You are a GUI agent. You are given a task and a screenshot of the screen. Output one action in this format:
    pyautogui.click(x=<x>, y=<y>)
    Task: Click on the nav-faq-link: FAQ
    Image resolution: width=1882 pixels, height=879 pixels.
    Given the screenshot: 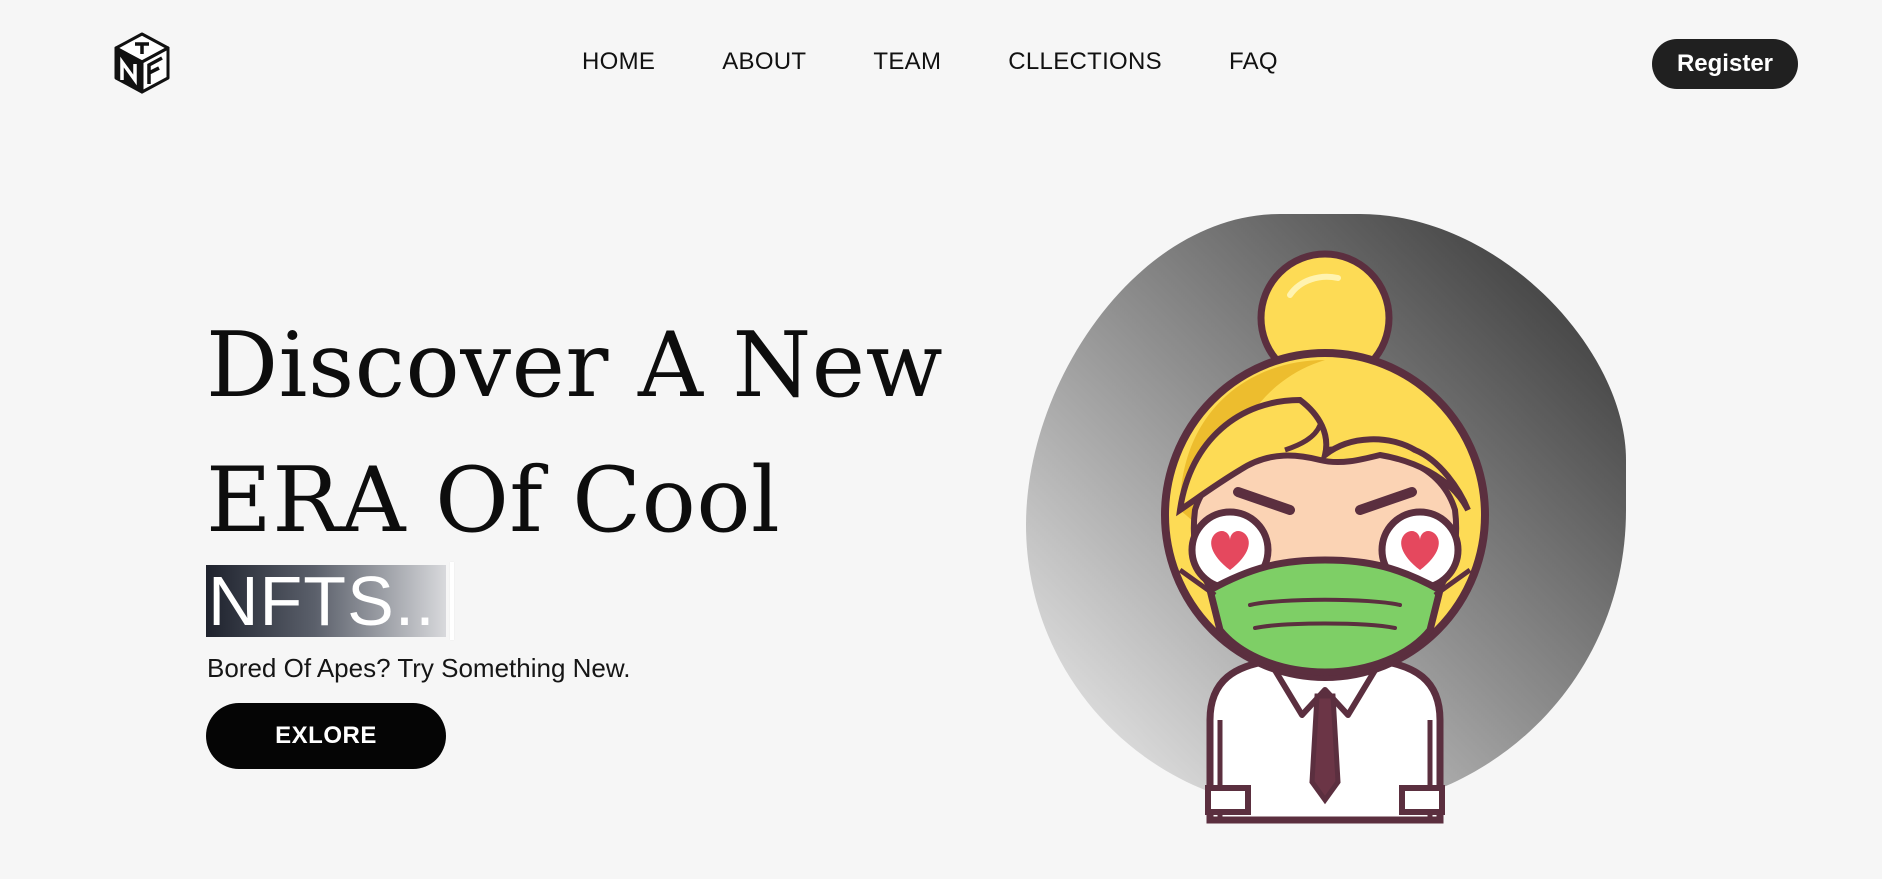 What is the action you would take?
    pyautogui.click(x=1253, y=62)
    